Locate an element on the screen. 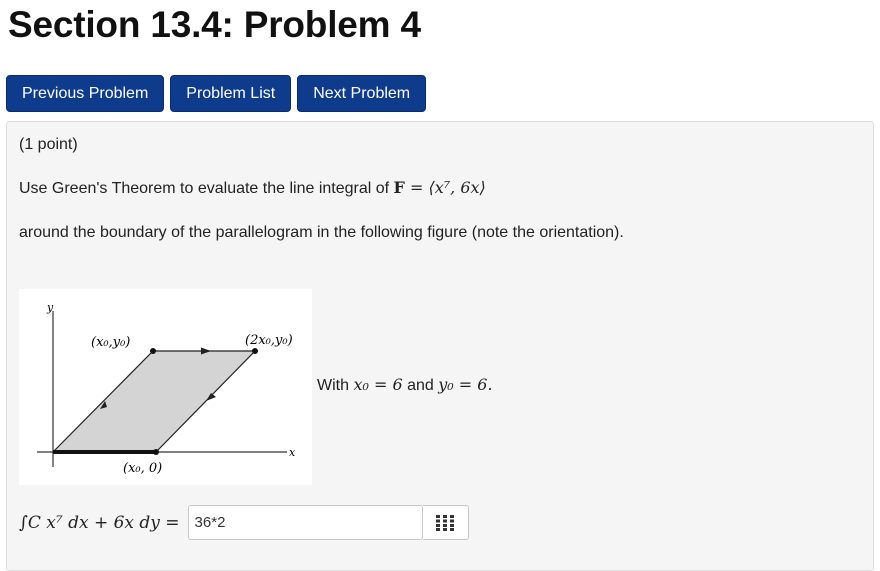 The height and width of the screenshot is (571, 880). parallelogram-figure: y x (x₀,y₀) (2x₀,y₀) (x₀, 0) is located at coordinates (165, 387).